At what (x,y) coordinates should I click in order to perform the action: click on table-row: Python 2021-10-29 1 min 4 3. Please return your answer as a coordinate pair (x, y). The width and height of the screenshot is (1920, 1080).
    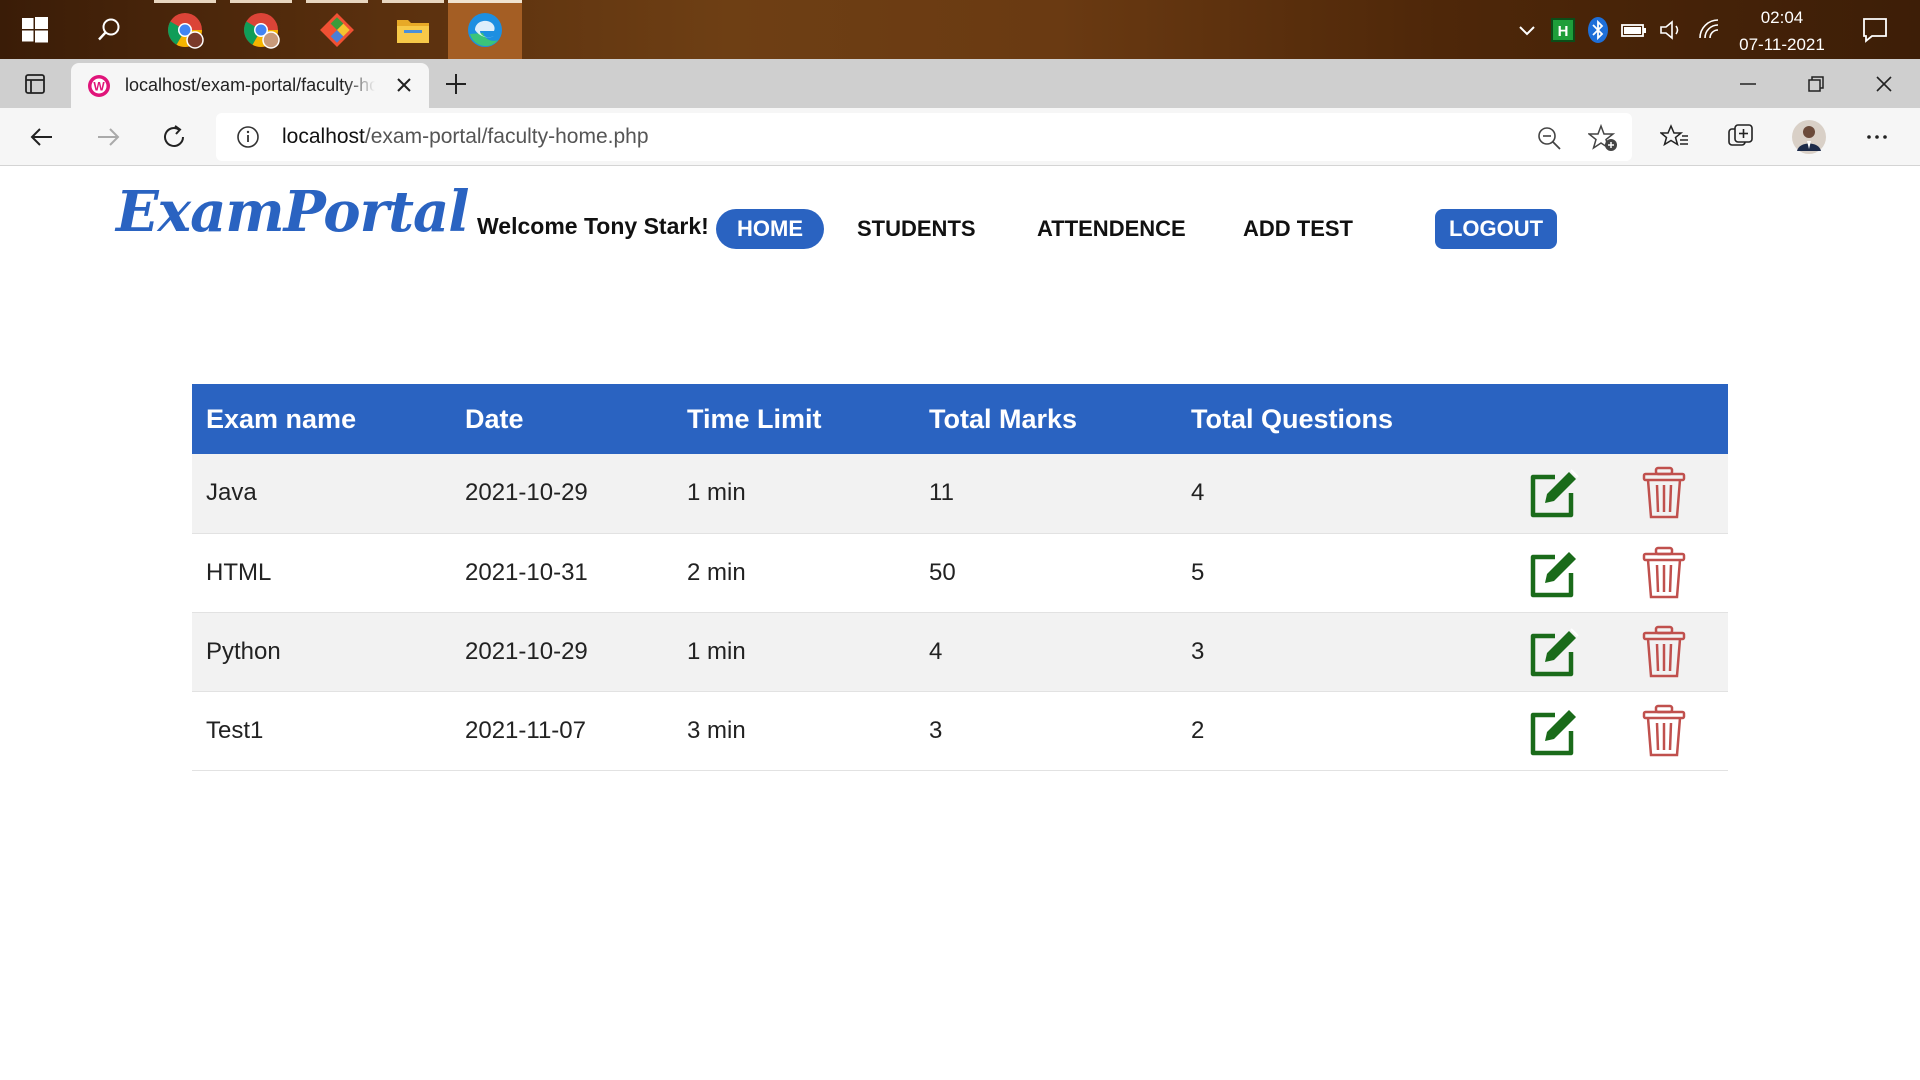
    Looking at the image, I should click on (960, 652).